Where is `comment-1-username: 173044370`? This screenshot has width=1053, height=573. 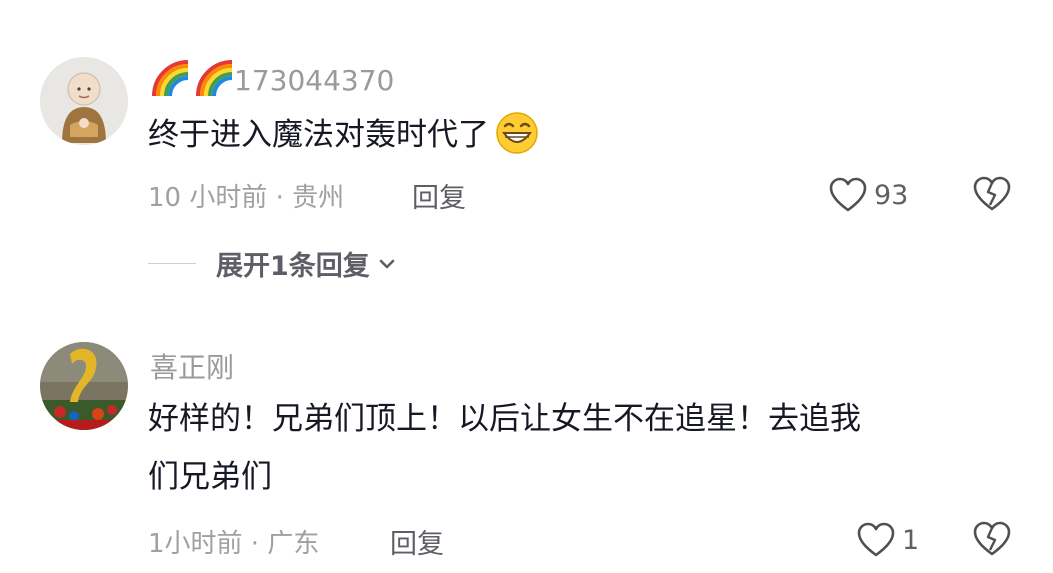
comment-1-username: 173044370 is located at coordinates (272, 78).